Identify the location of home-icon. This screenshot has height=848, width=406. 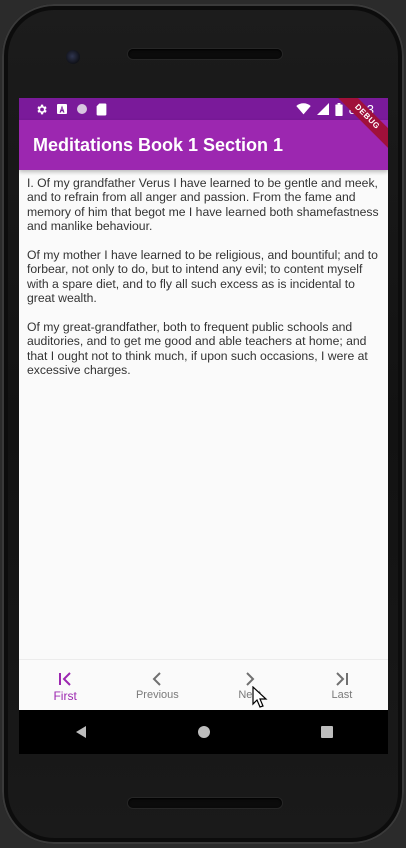
(204, 732).